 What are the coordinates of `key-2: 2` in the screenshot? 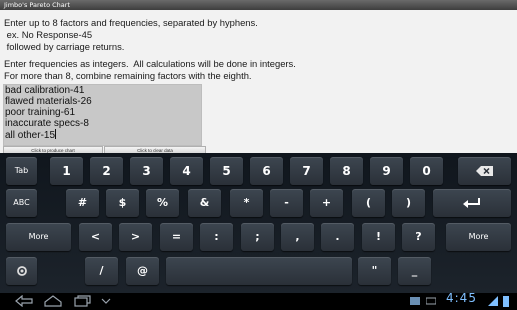 It's located at (106, 171).